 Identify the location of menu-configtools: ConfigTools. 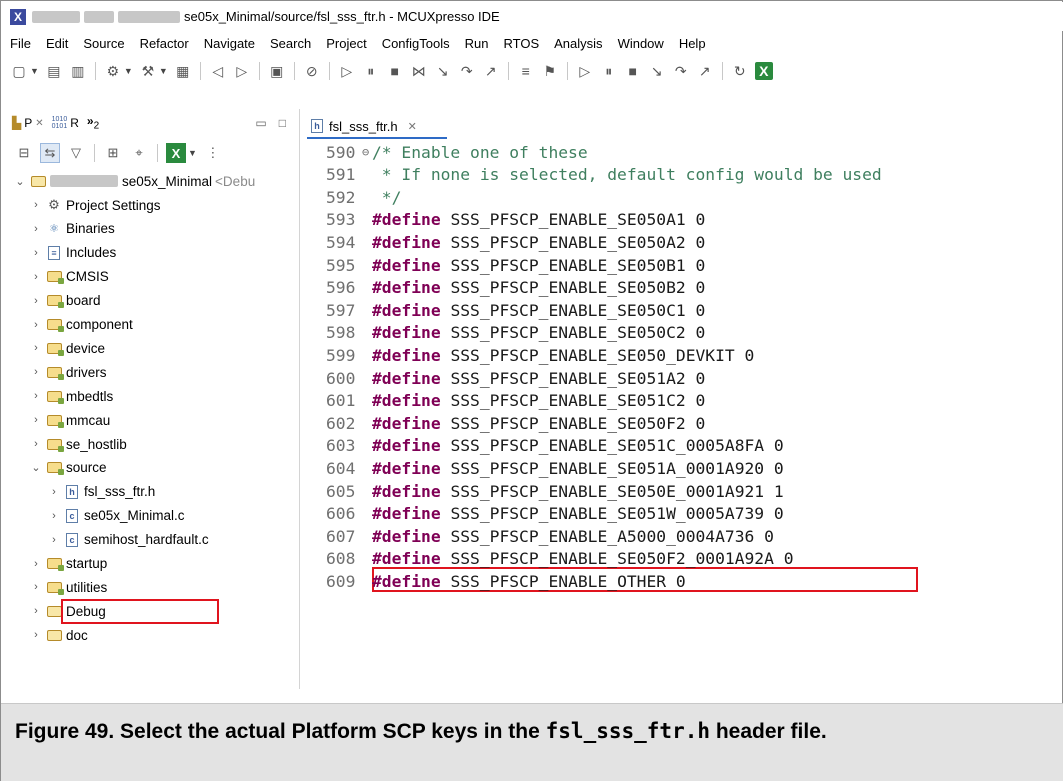
(416, 43).